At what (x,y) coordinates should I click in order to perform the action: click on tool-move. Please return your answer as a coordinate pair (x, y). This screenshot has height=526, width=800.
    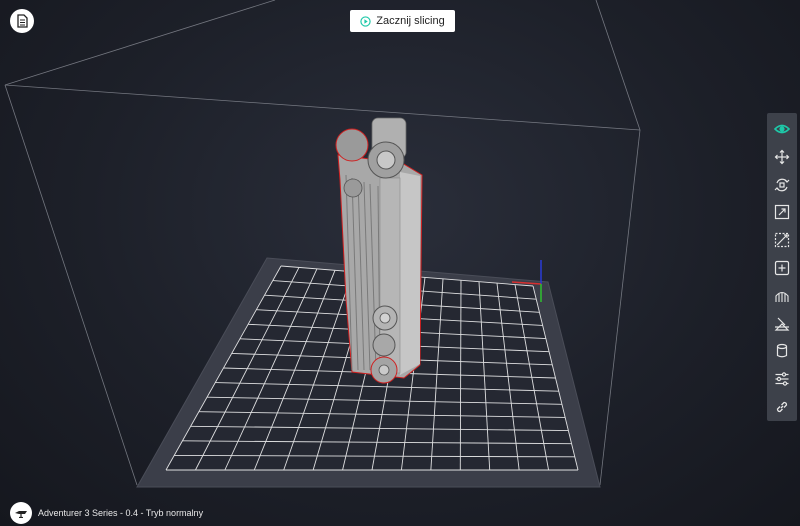
    Looking at the image, I should click on (782, 157).